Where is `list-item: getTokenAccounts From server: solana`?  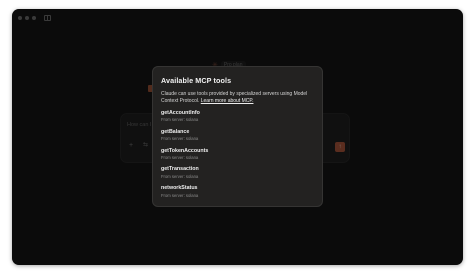
list-item: getTokenAccounts From server: solana is located at coordinates (237, 154).